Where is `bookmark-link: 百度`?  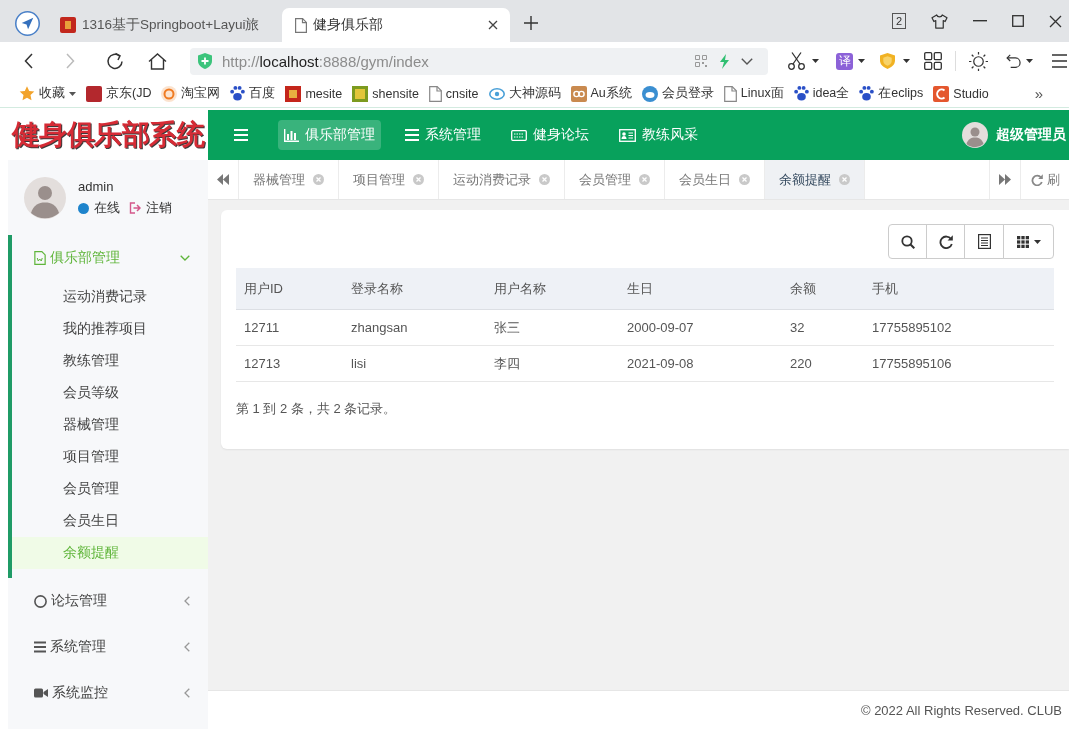 bookmark-link: 百度 is located at coordinates (253, 93).